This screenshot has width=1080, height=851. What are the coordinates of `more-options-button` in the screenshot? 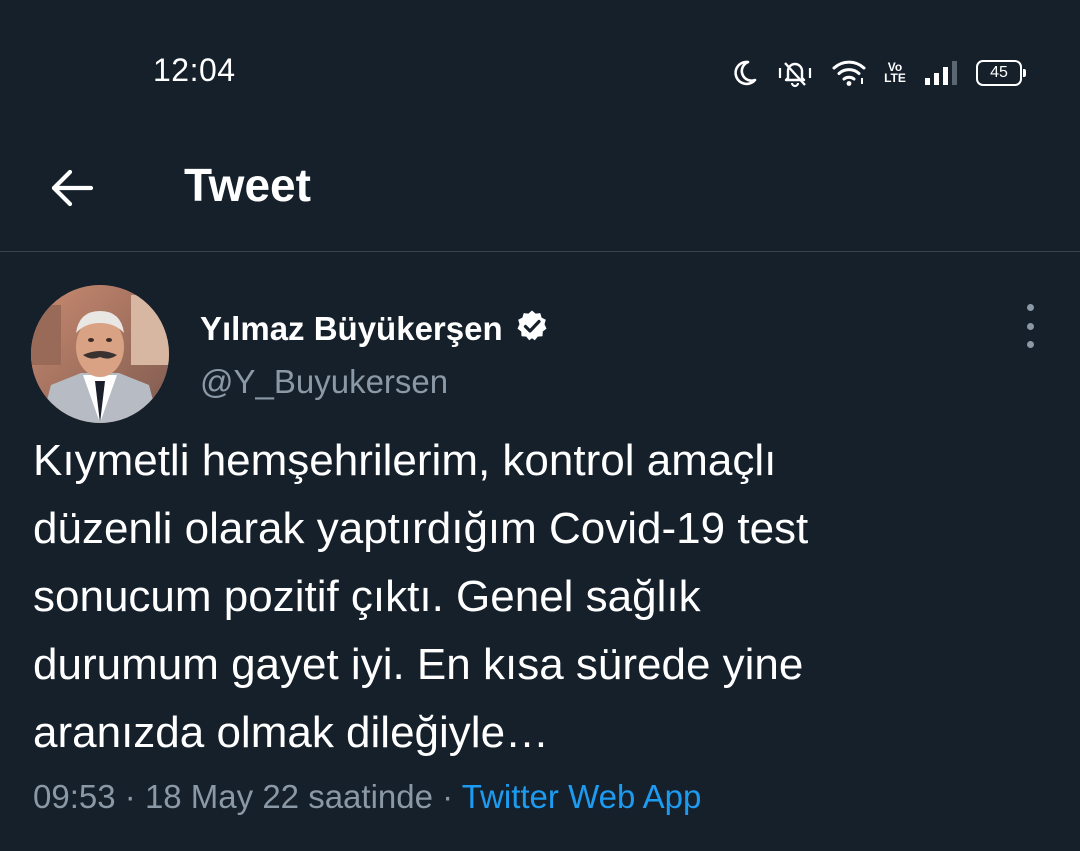 It's located at (1030, 326).